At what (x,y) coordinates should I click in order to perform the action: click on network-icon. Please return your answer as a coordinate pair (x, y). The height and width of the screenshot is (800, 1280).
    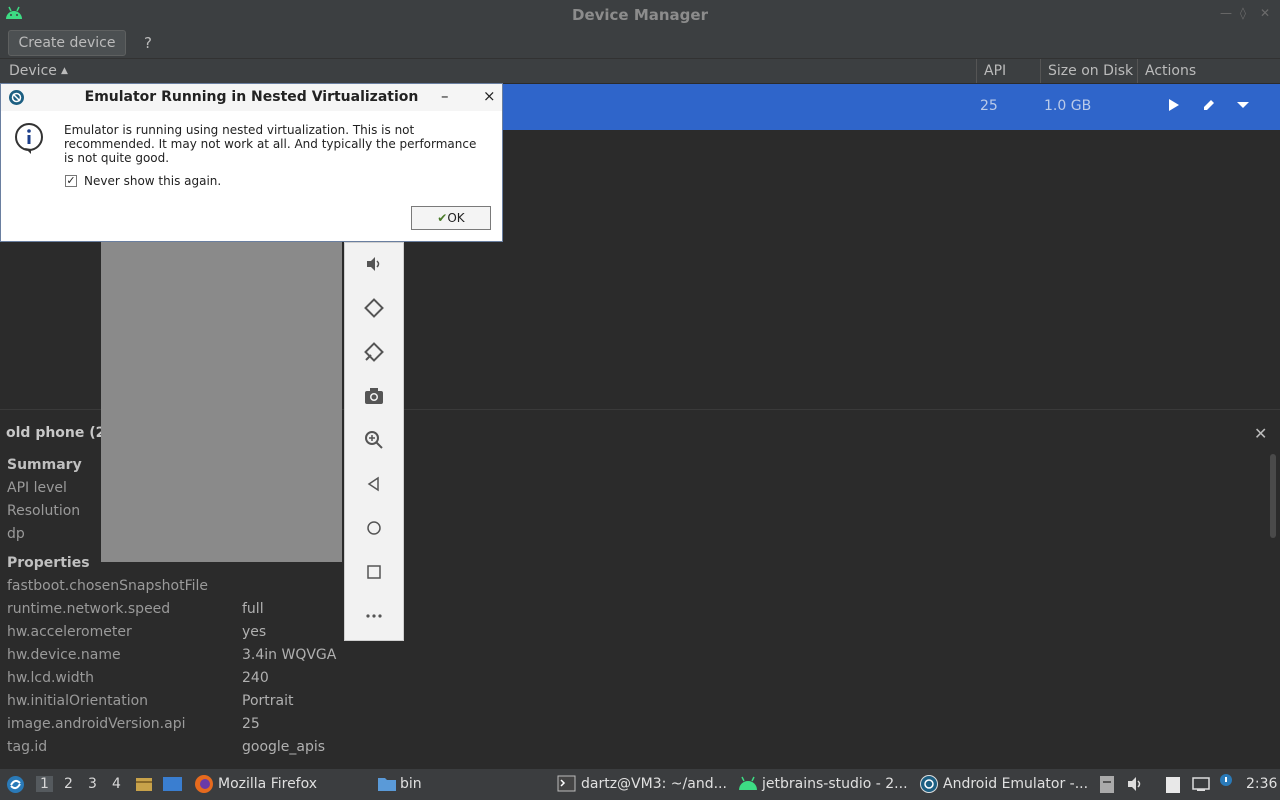
    Looking at the image, I should click on (1201, 784).